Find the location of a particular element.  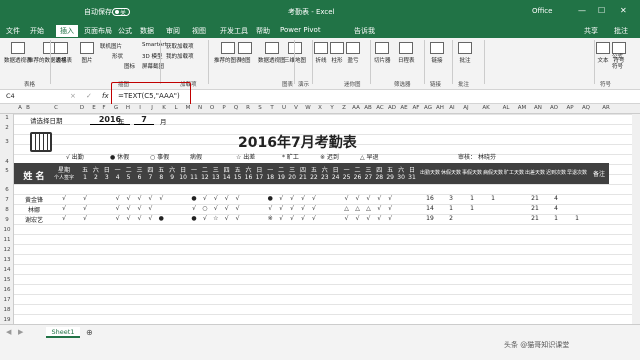

summary-value: 14 is located at coordinates (430, 208).